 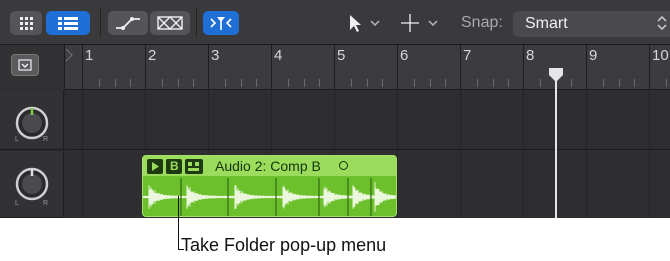 I want to click on region-status-circle-icon, so click(x=343, y=165).